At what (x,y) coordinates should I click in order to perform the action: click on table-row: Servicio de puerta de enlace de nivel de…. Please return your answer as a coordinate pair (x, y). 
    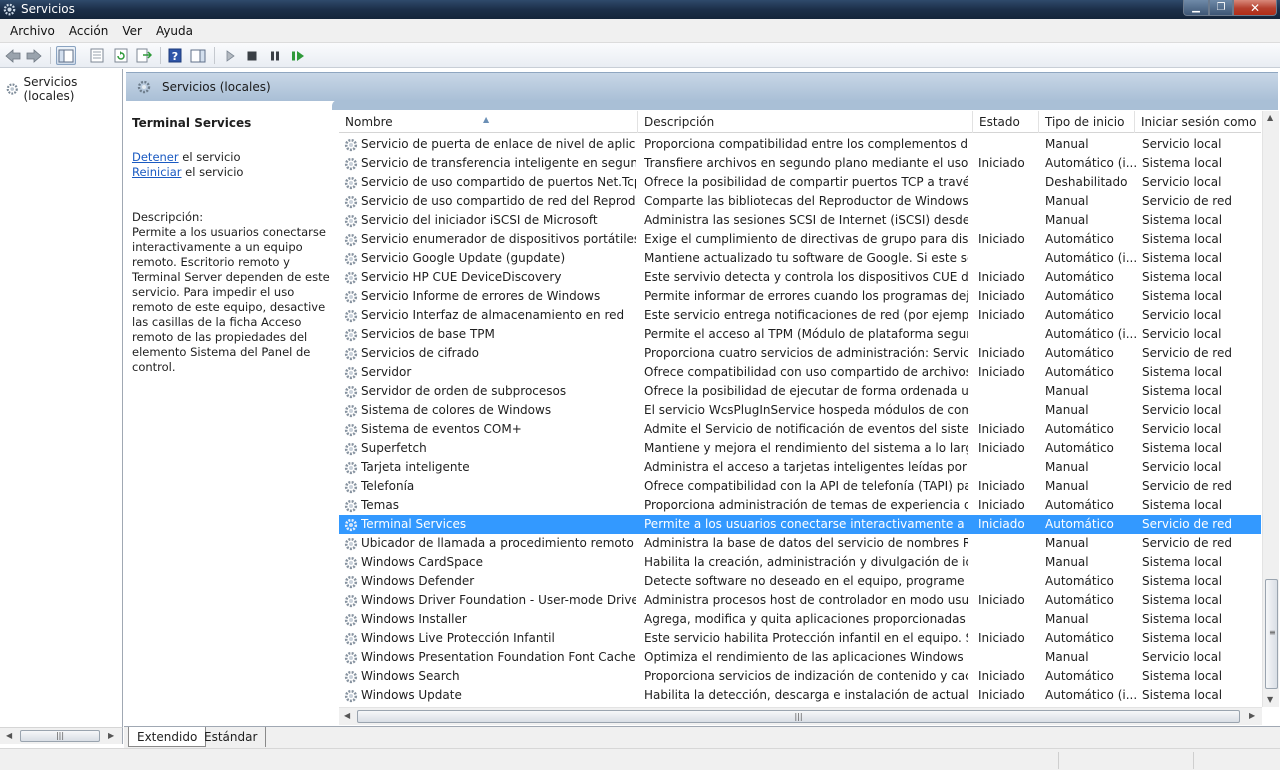
    Looking at the image, I should click on (800, 144).